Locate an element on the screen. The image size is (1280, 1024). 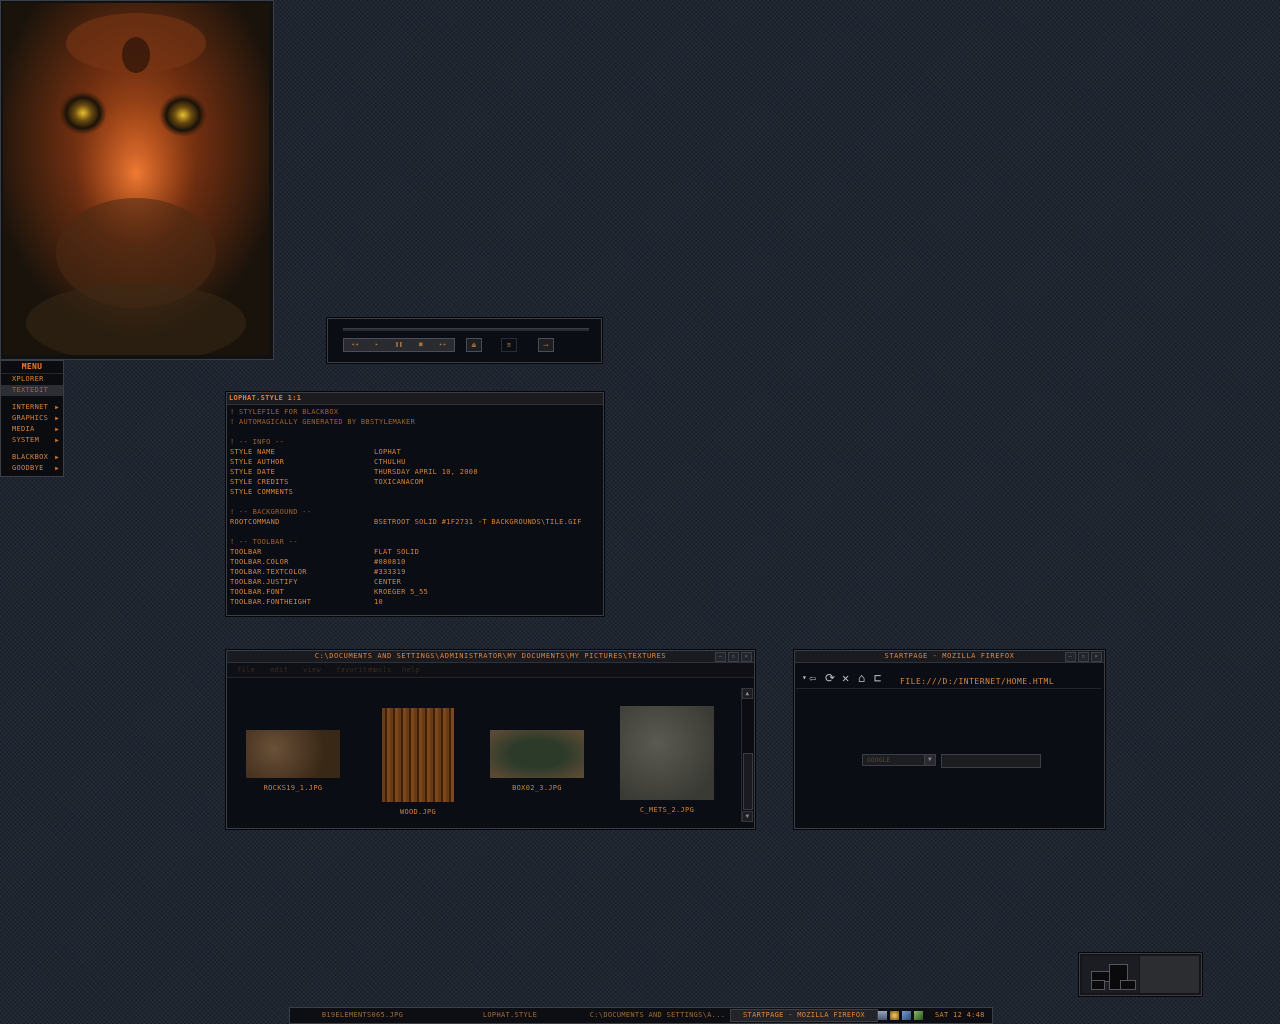
editor-line: TOOLBAR FLAT SOLID is located at coordinates (415, 552).